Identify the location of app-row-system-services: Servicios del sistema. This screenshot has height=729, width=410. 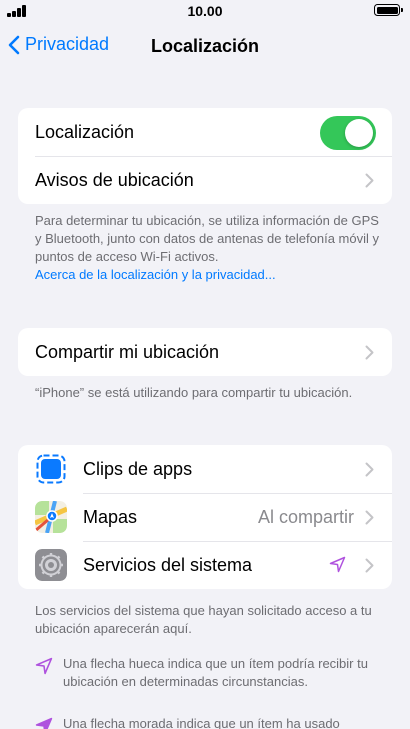
(205, 565).